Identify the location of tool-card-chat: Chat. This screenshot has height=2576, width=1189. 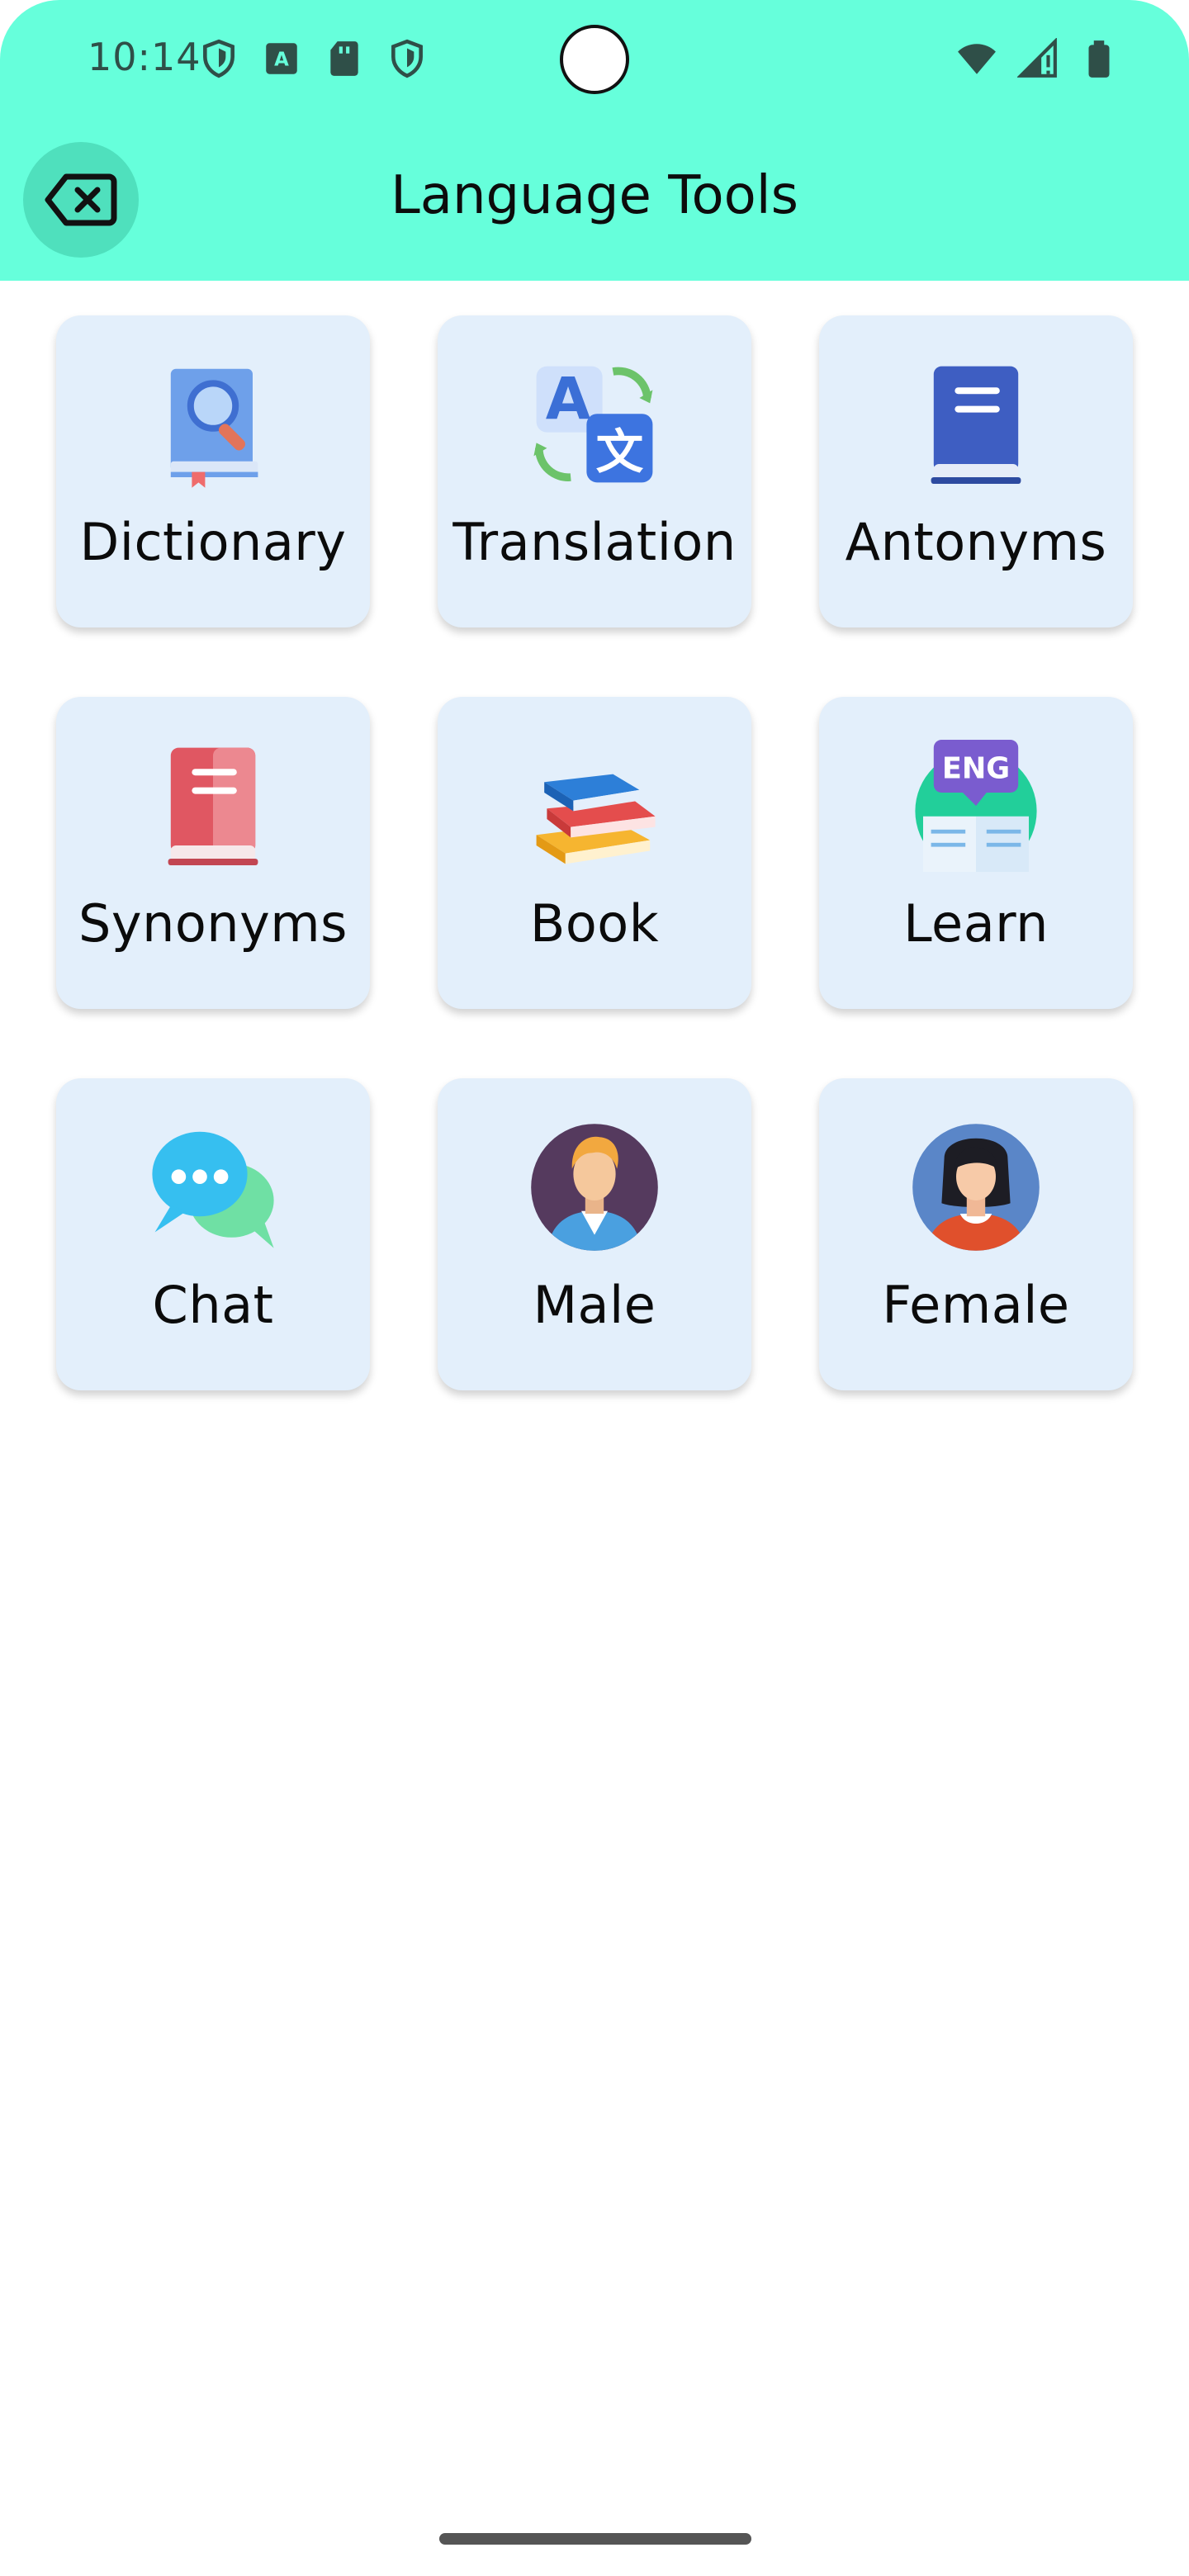
(213, 1234).